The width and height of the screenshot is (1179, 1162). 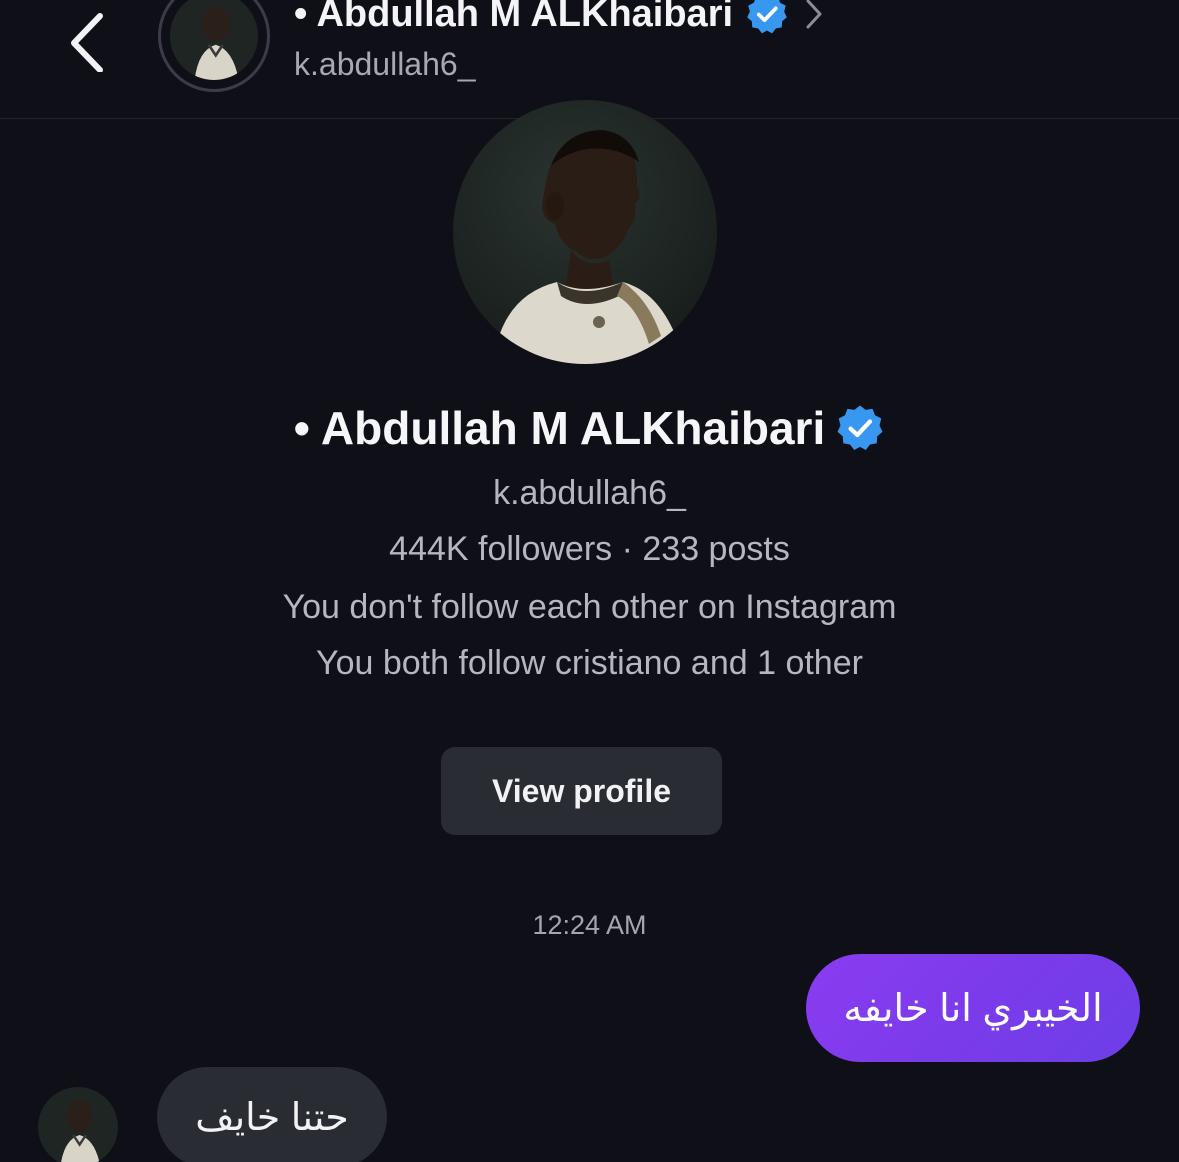 I want to click on sender-avatar, so click(x=78, y=1124).